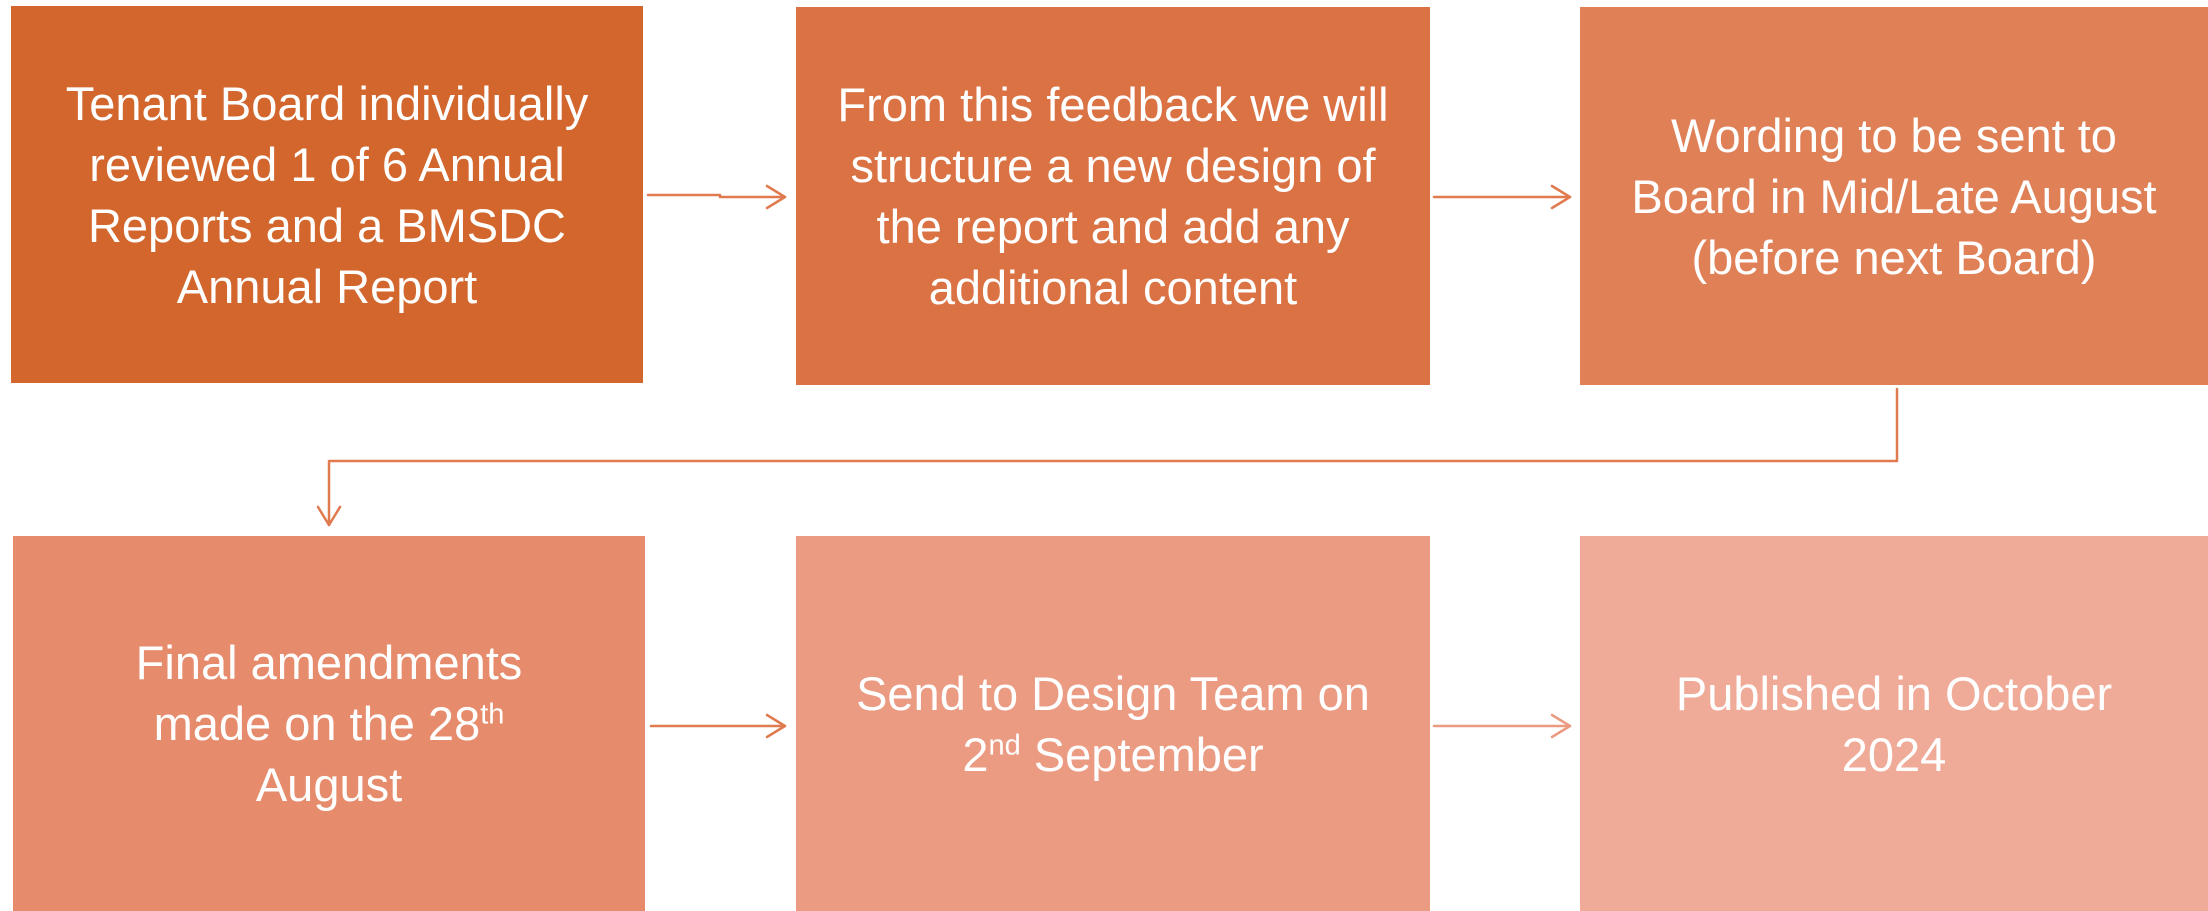  I want to click on arrow-step1-to-step2, so click(716, 197).